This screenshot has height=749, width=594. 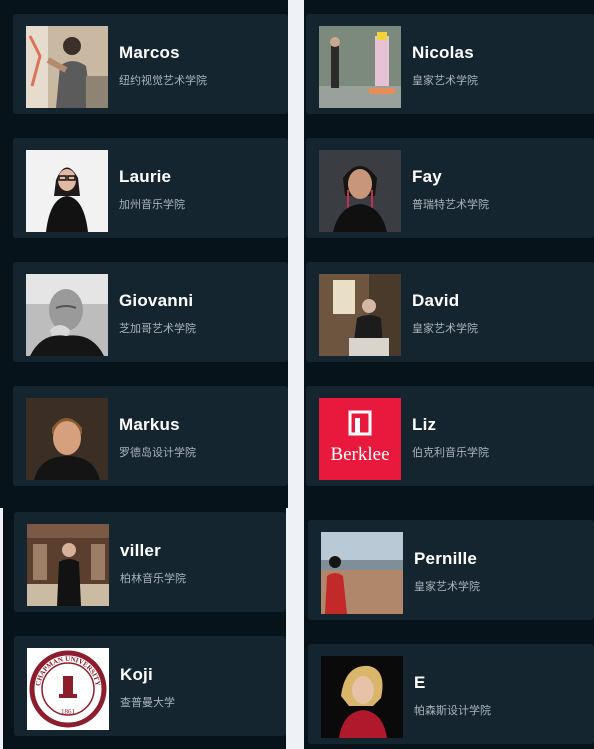 I want to click on profile-name: Marcos, so click(x=149, y=52).